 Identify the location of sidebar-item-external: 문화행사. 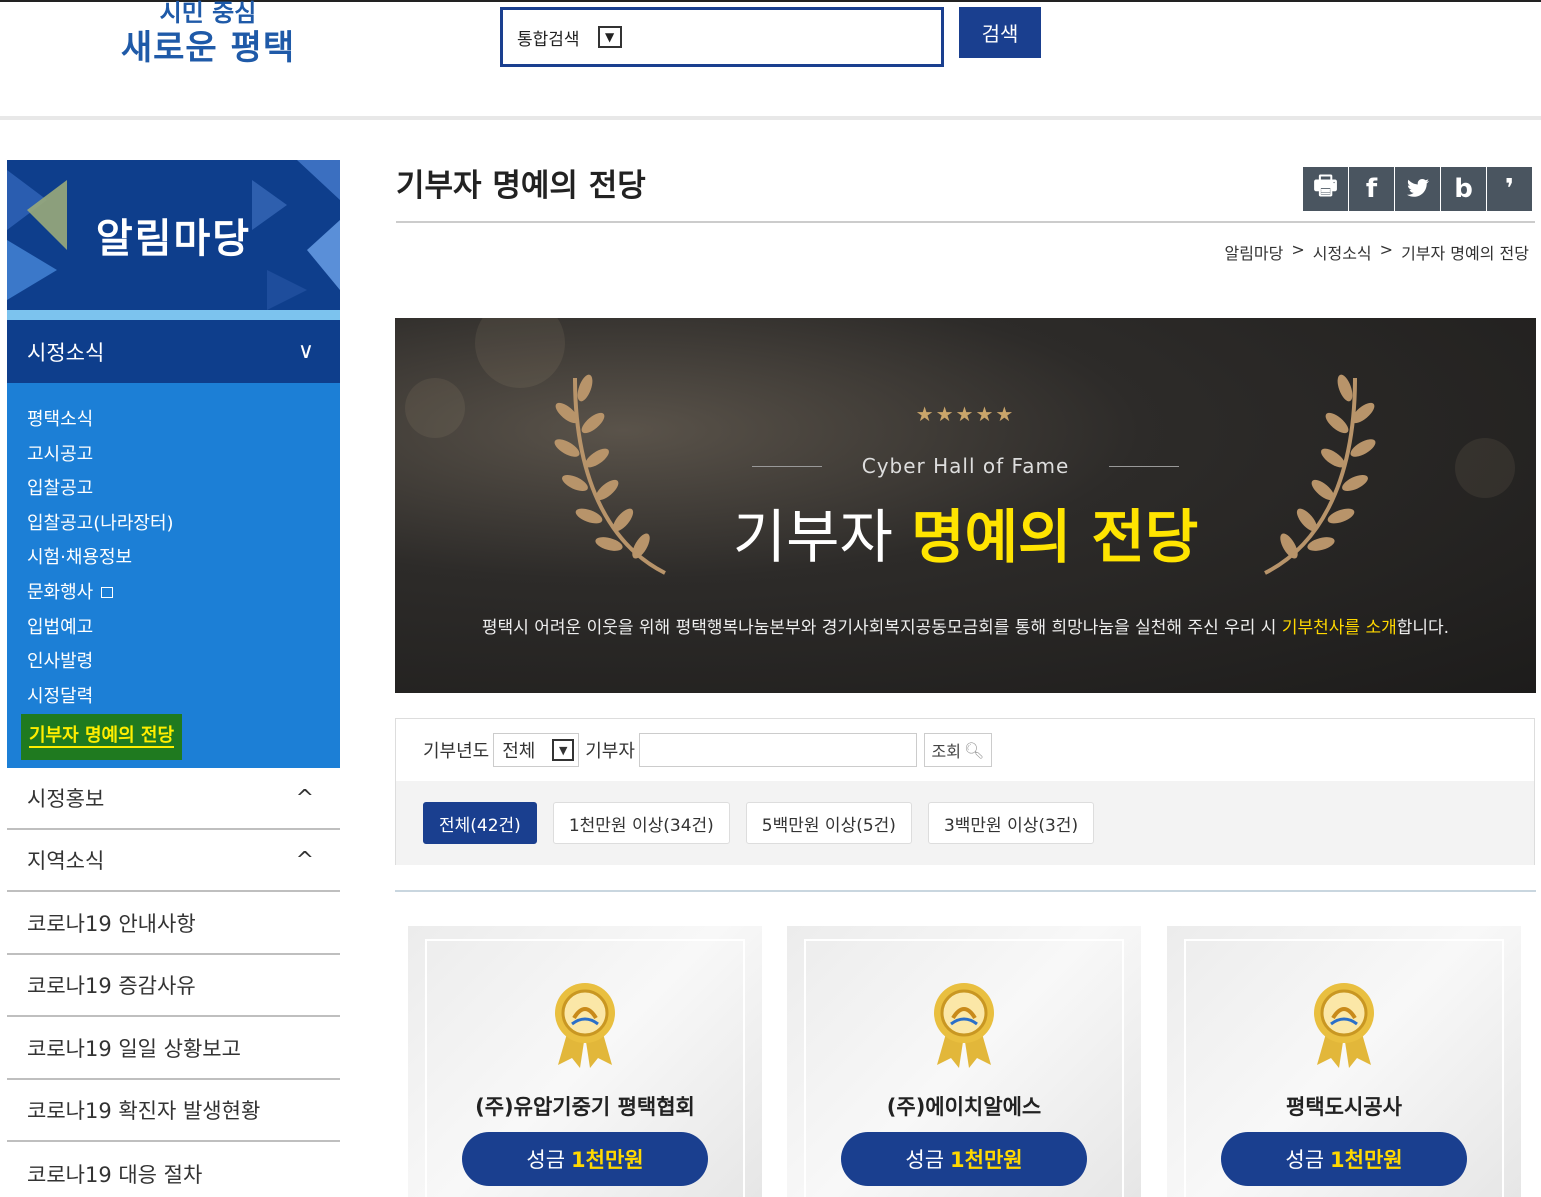
(173, 593).